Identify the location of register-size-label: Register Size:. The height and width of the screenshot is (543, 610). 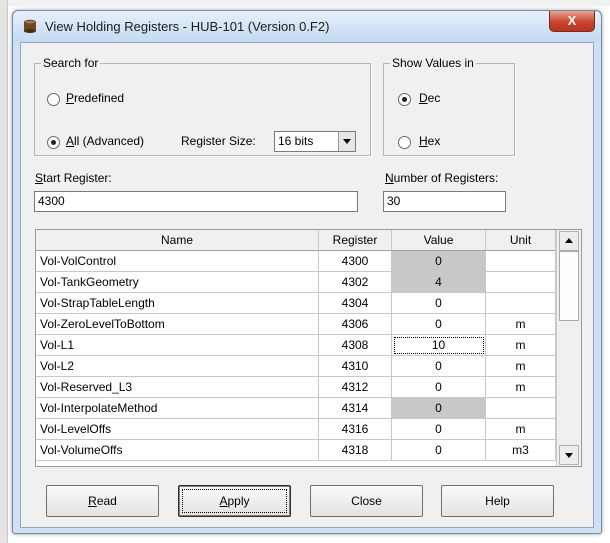
(218, 141).